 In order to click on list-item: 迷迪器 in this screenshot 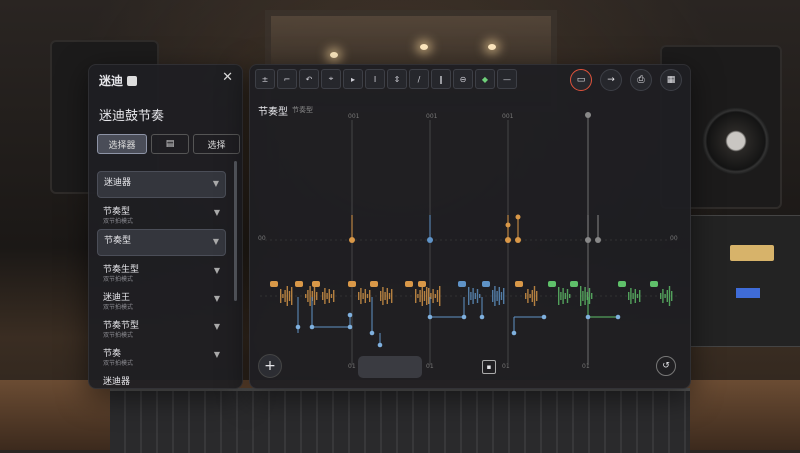, I will do `click(161, 379)`.